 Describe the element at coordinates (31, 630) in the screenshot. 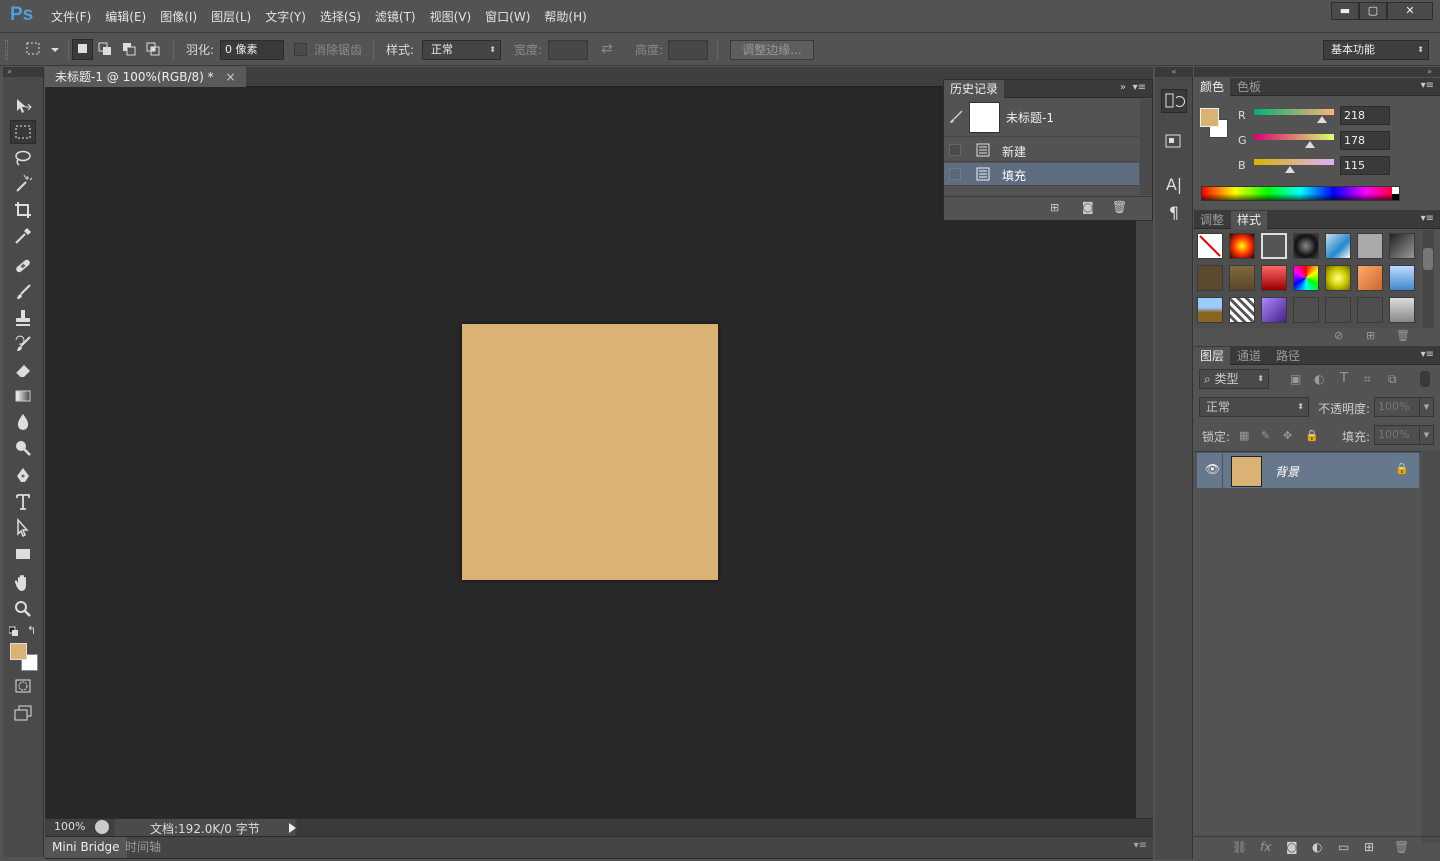

I see `swap-colors-icon: ↰` at that location.